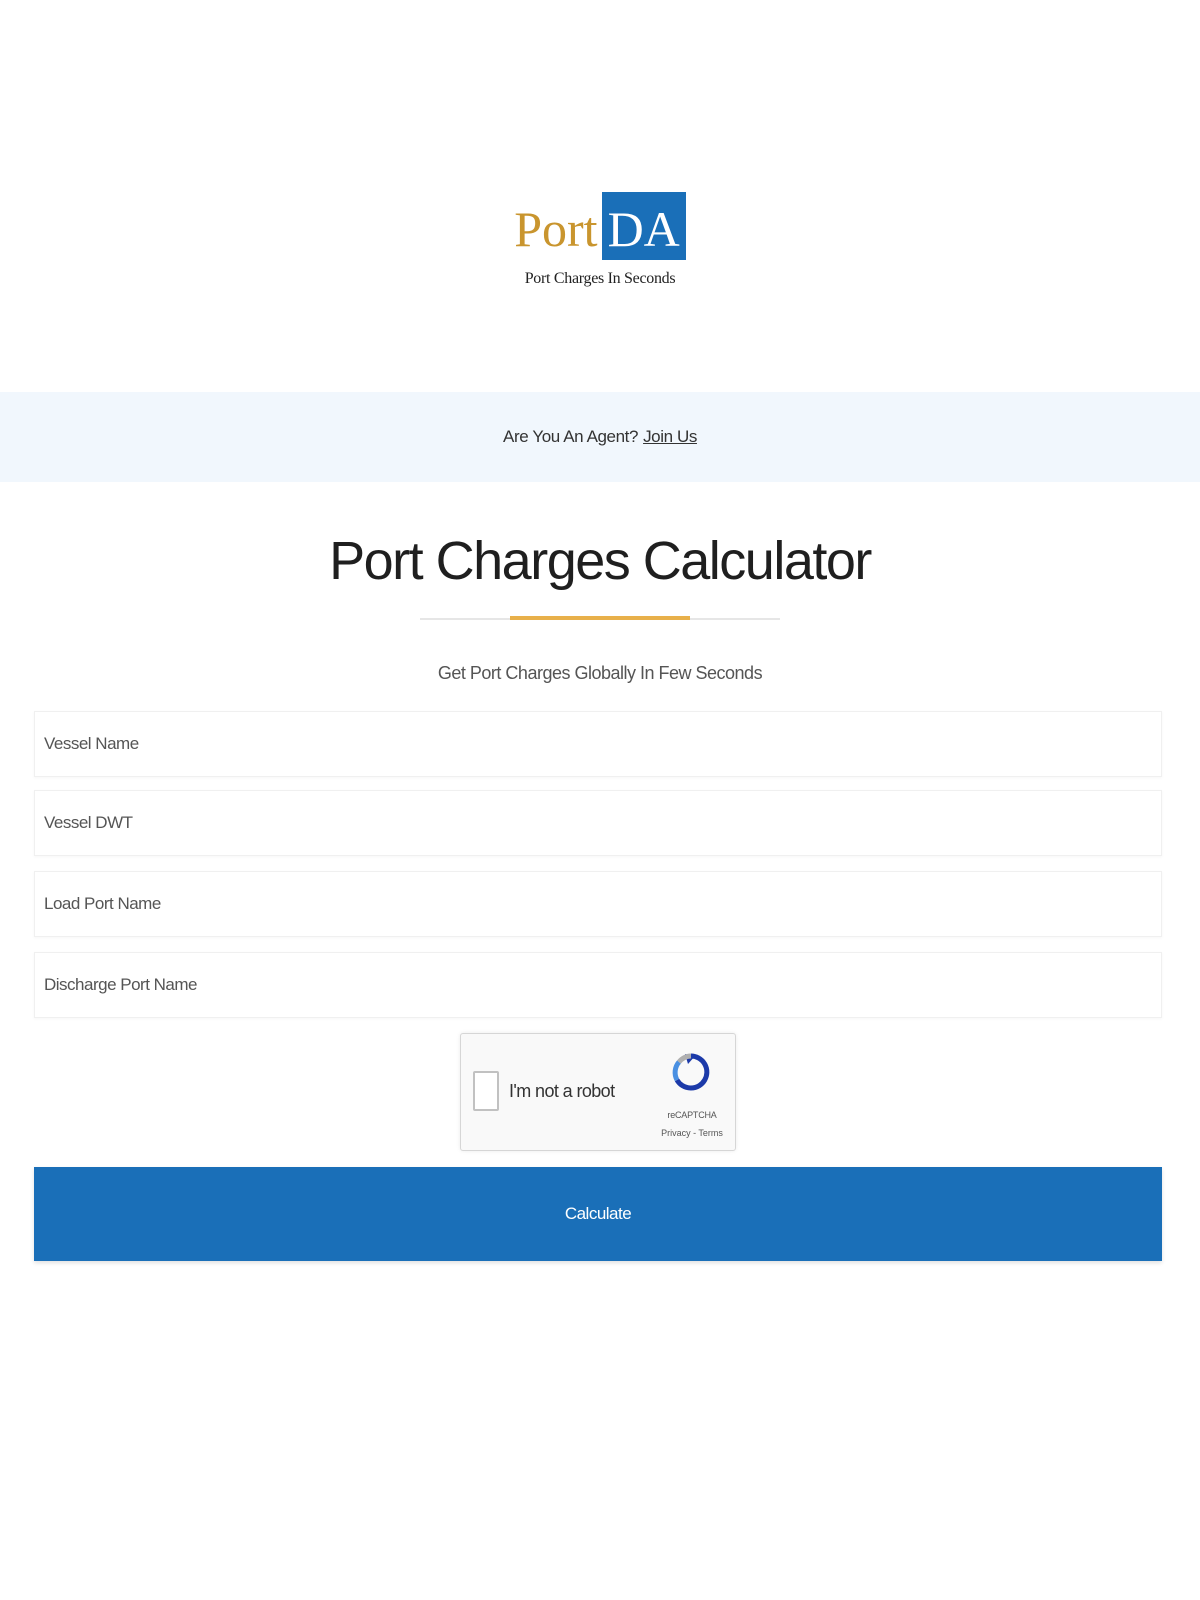 This screenshot has height=1600, width=1200. I want to click on recaptcha-brand: reCAPTCHA, so click(692, 1115).